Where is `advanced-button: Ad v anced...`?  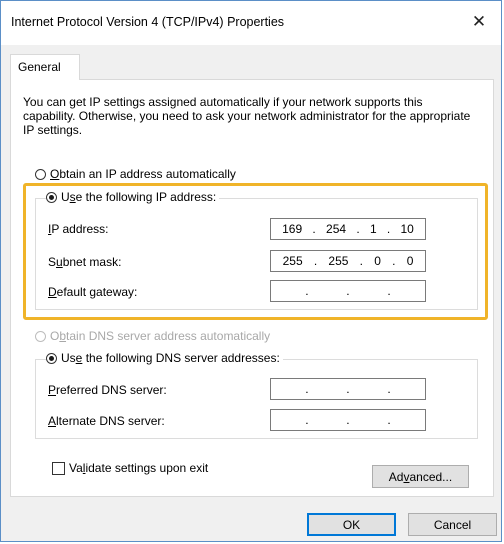 advanced-button: Ad v anced... is located at coordinates (420, 476).